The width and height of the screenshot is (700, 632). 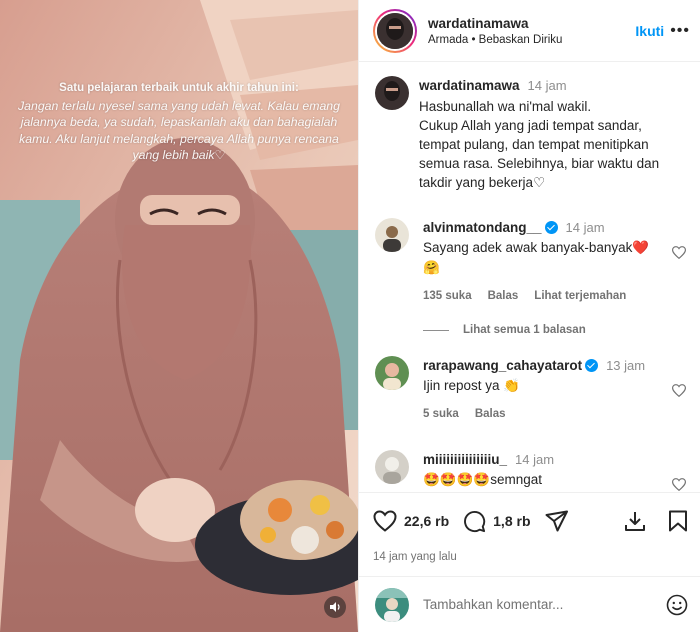 I want to click on comment-item: miiiiiiiiiiiiiiiu_ 14 jam 🤩🤩🤩🤩semngat, so click(x=531, y=471).